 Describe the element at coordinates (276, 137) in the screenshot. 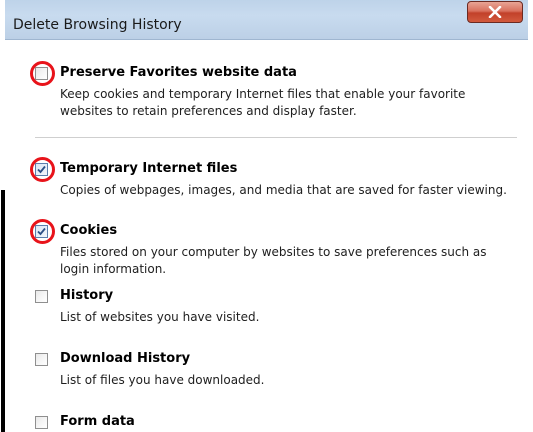

I see `options-separator` at that location.